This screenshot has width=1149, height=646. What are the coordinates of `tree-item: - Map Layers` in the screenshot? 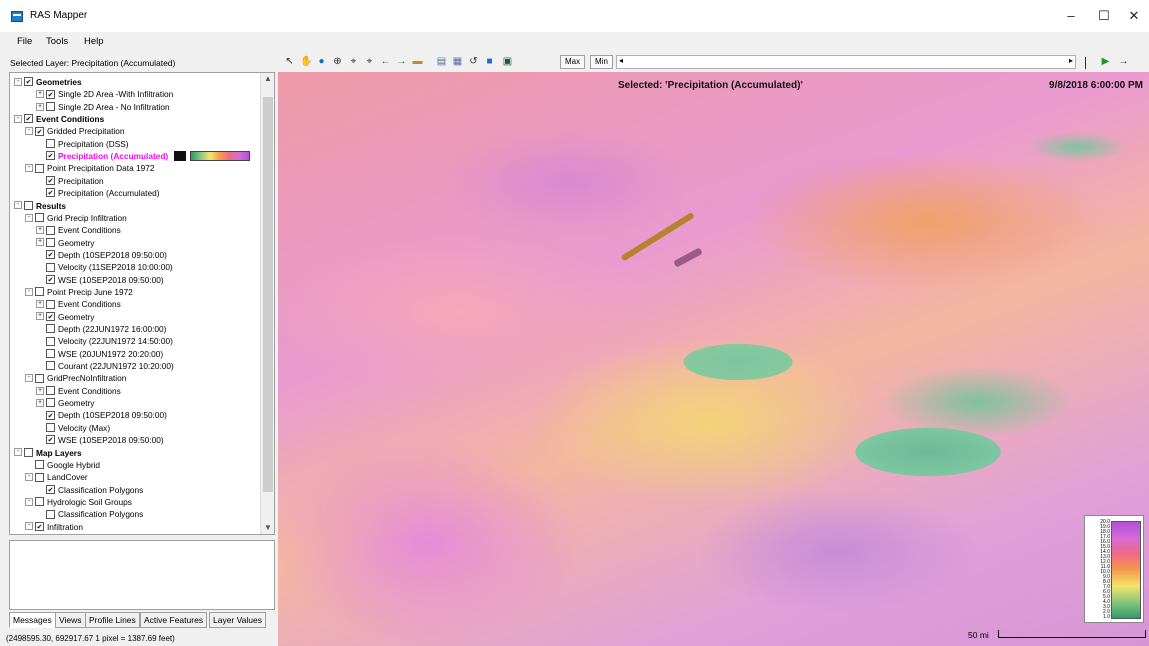 It's located at (48, 452).